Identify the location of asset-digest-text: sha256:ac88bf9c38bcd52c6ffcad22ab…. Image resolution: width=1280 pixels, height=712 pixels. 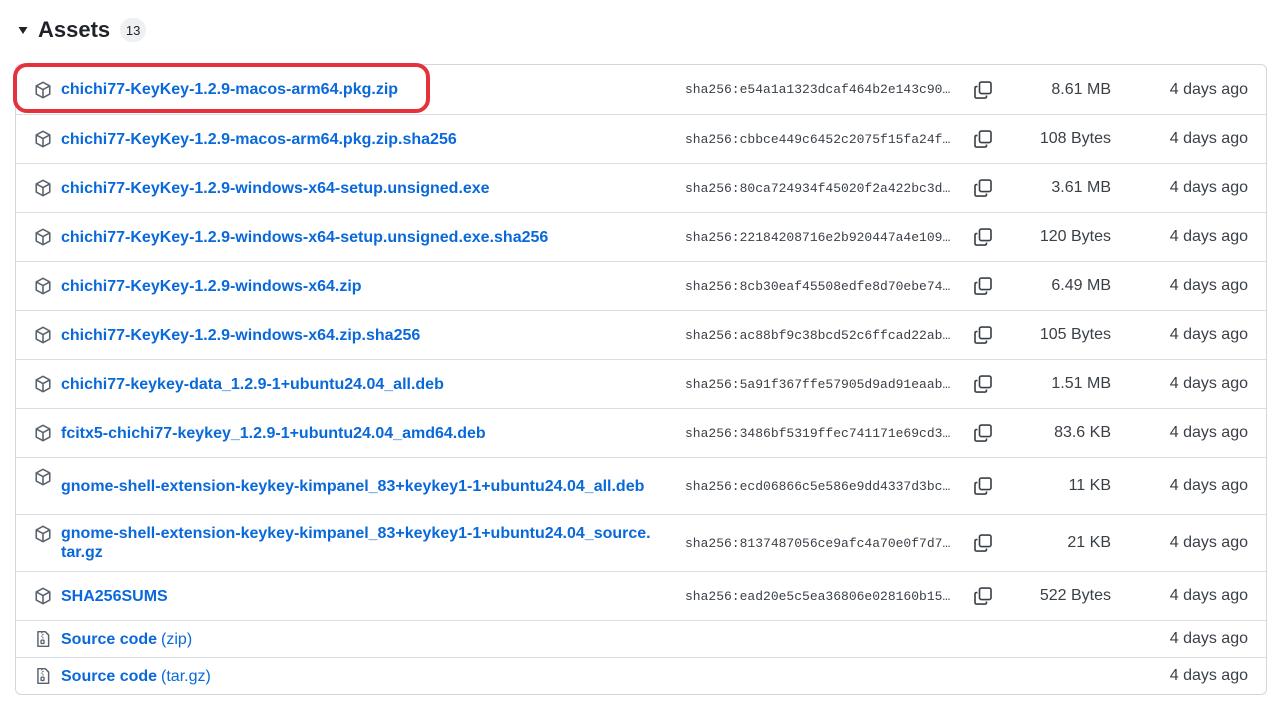
(818, 335).